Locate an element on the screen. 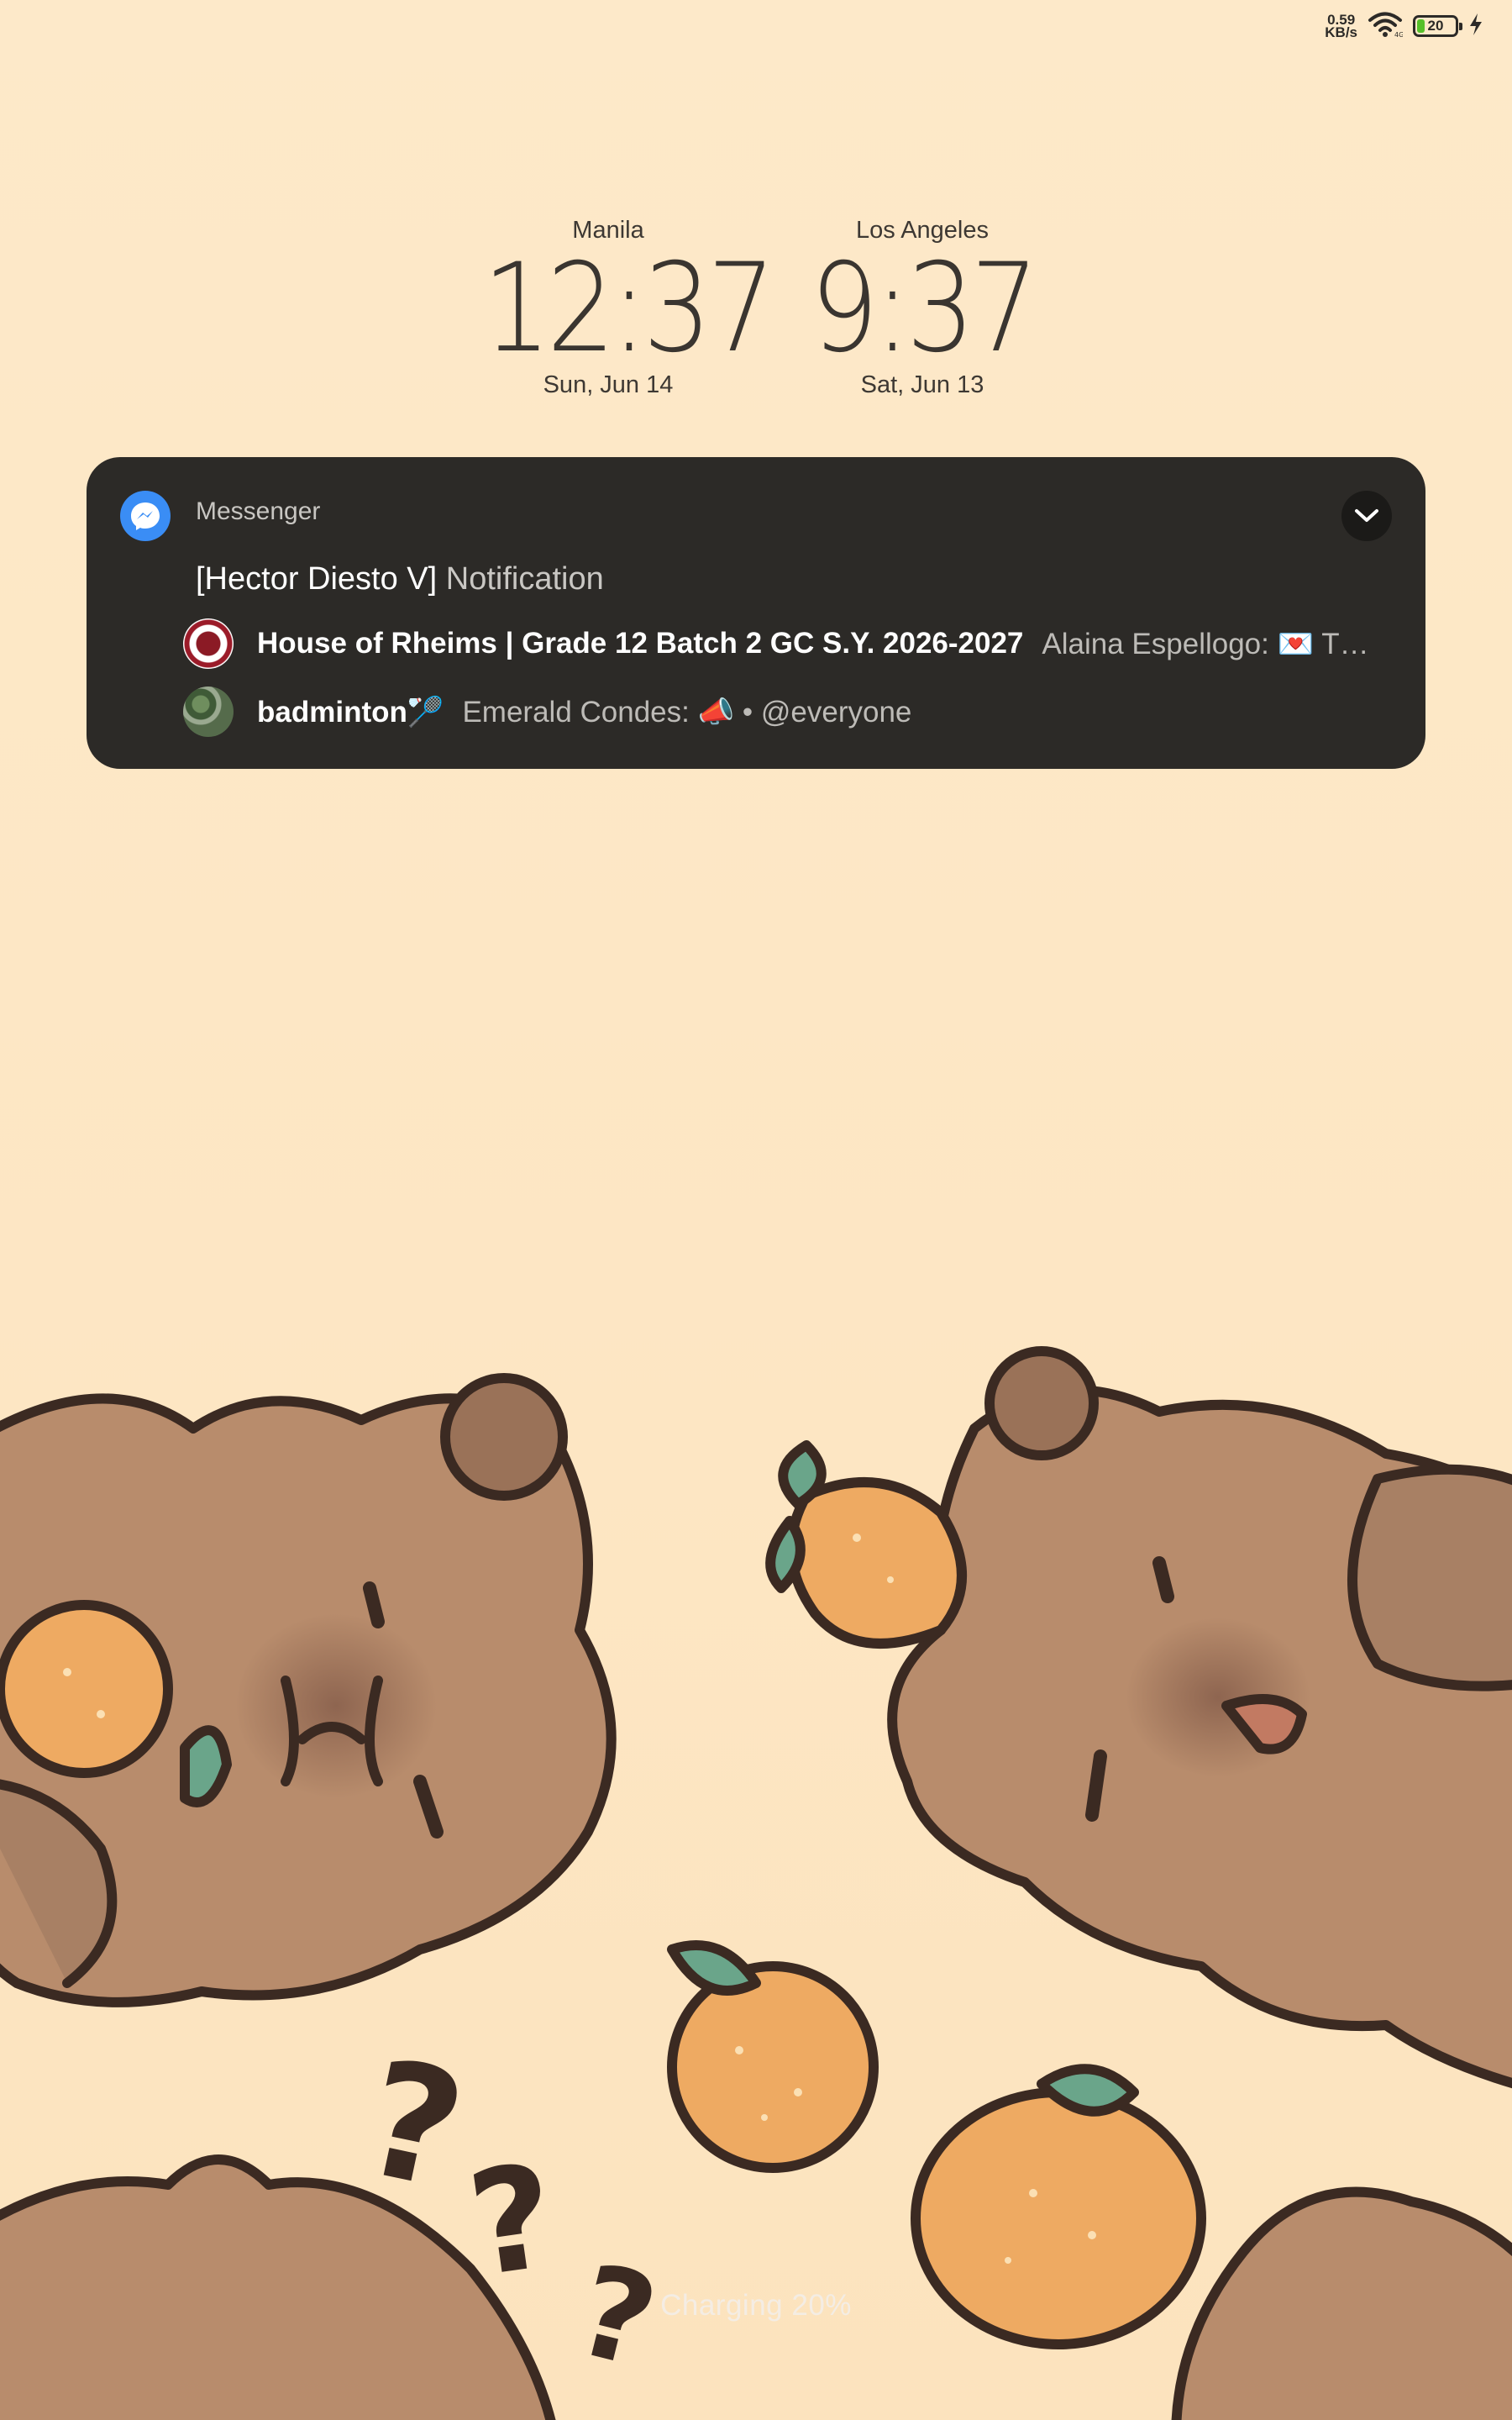 The height and width of the screenshot is (2420, 1512). charging-bolt-icon is located at coordinates (1475, 26).